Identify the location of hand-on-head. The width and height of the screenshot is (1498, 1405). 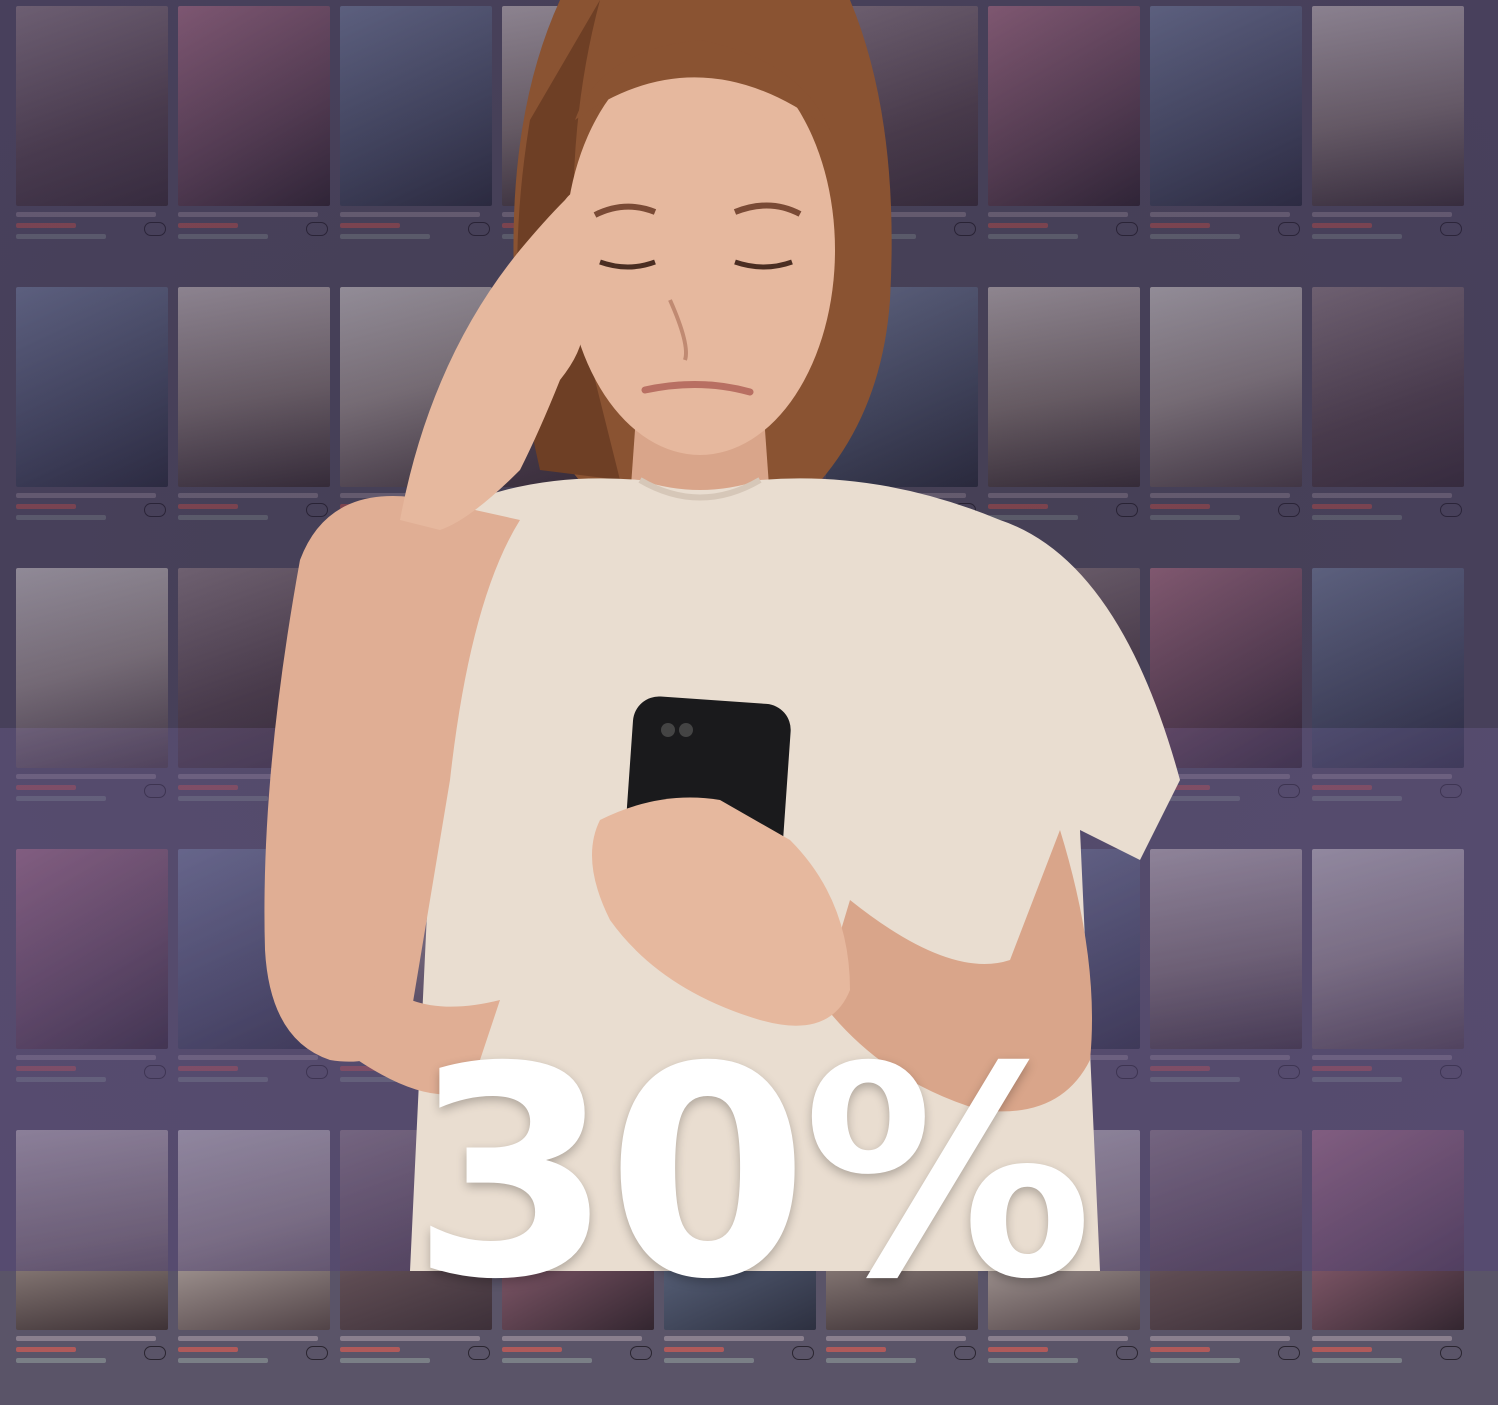
(493, 361).